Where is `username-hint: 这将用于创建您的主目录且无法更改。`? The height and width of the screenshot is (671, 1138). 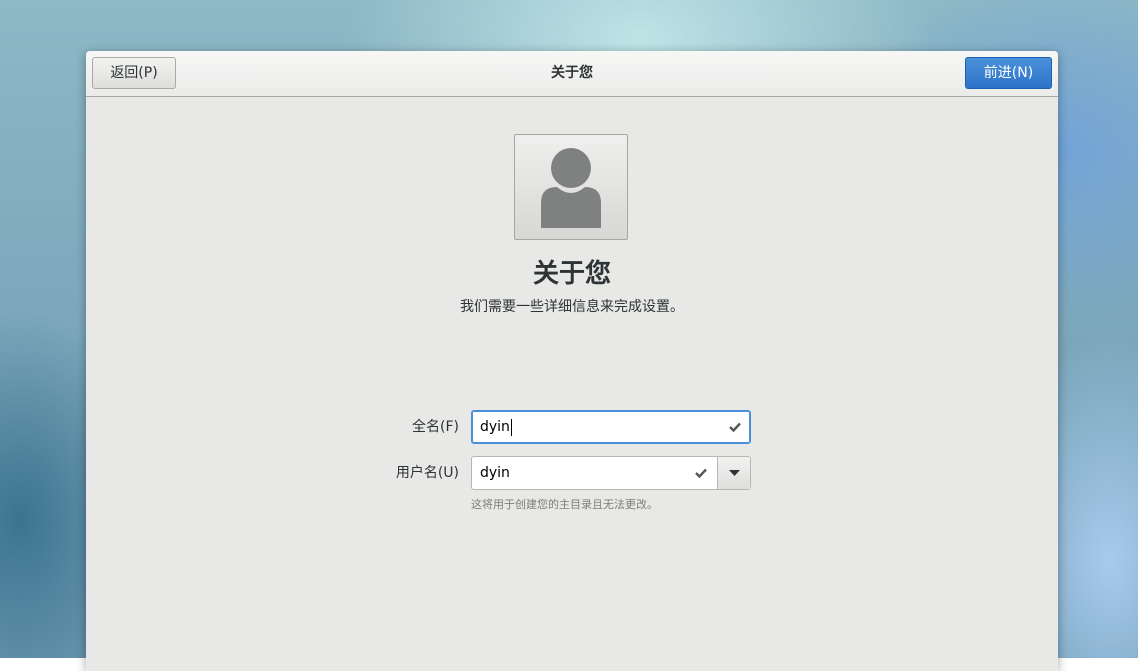 username-hint: 这将用于创建您的主目录且无法更改。 is located at coordinates (564, 504).